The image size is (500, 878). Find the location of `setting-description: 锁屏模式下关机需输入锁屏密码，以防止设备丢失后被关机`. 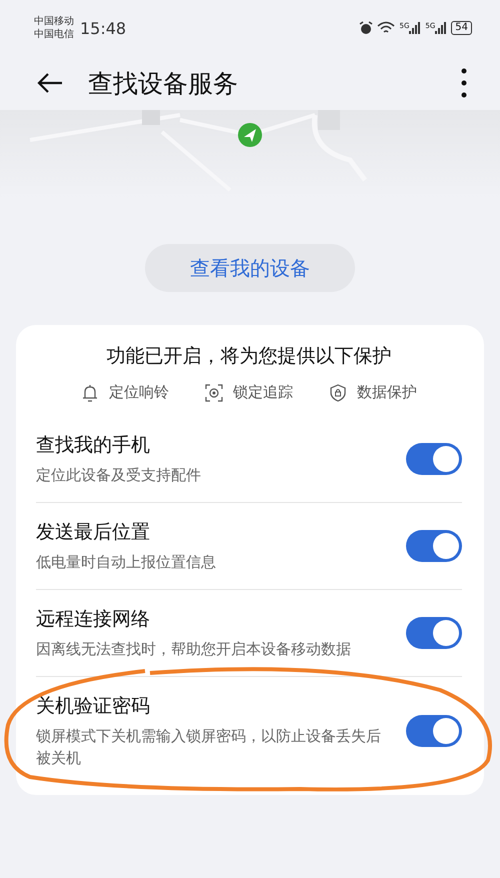

setting-description: 锁屏模式下关机需输入锁屏密码，以防止设备丢失后被关机 is located at coordinates (209, 747).